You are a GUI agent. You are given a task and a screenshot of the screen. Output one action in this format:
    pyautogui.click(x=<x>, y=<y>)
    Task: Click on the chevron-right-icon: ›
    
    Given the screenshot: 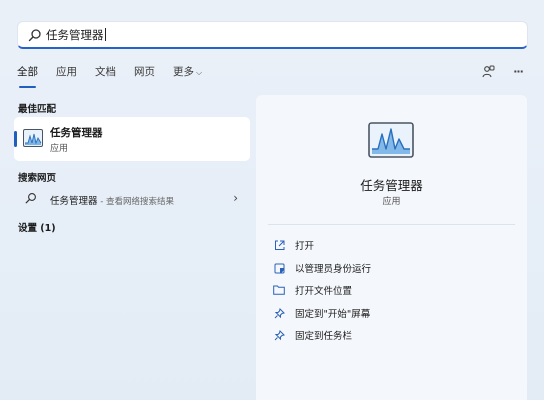 What is the action you would take?
    pyautogui.click(x=235, y=198)
    